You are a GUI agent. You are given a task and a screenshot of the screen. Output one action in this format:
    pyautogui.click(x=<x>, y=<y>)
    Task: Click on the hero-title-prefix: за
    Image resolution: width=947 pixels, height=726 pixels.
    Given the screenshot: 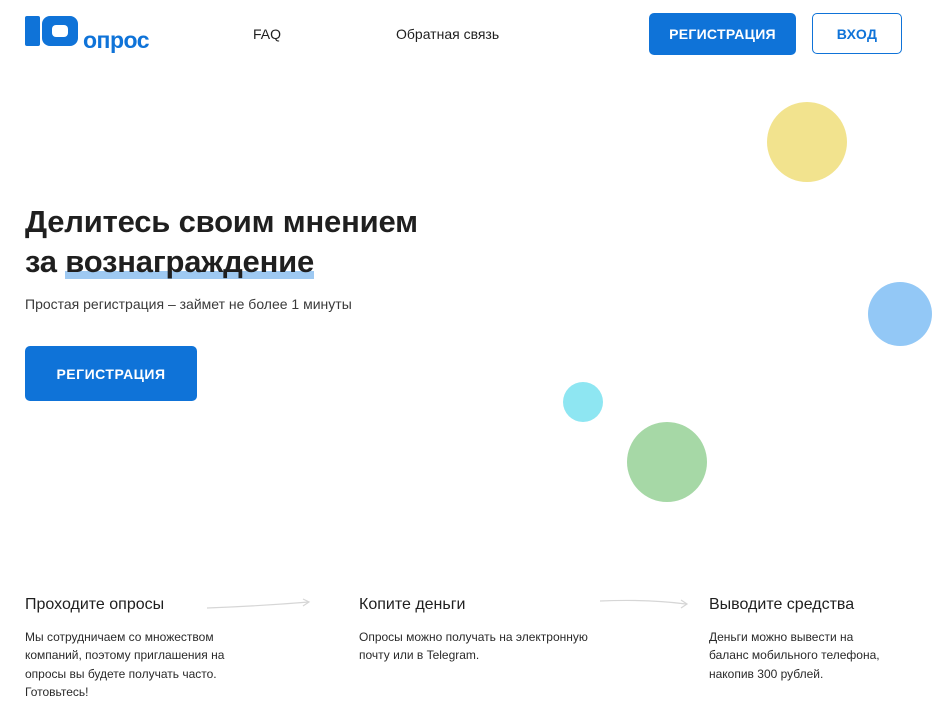 What is the action you would take?
    pyautogui.click(x=45, y=261)
    